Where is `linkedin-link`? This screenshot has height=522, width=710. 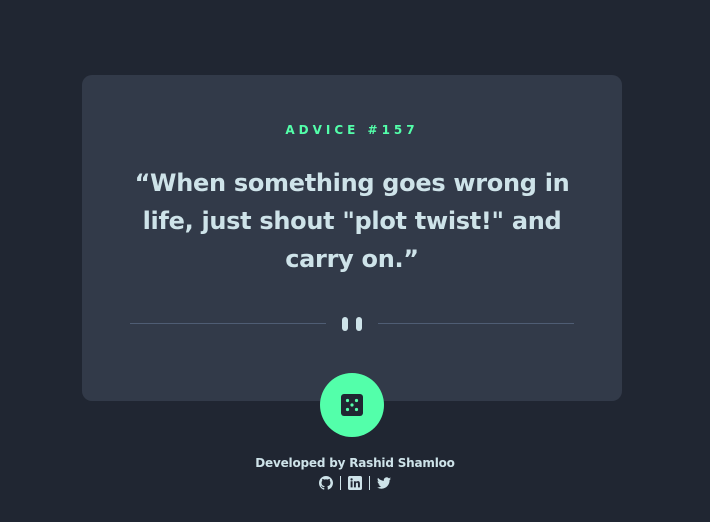
linkedin-link is located at coordinates (355, 483).